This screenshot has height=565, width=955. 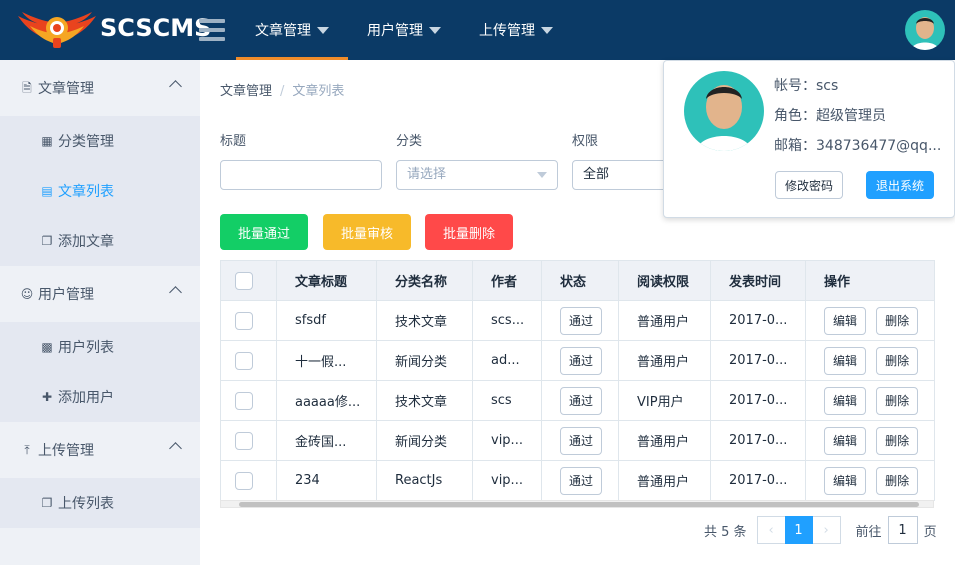 I want to click on column-header: 作者, so click(x=507, y=280).